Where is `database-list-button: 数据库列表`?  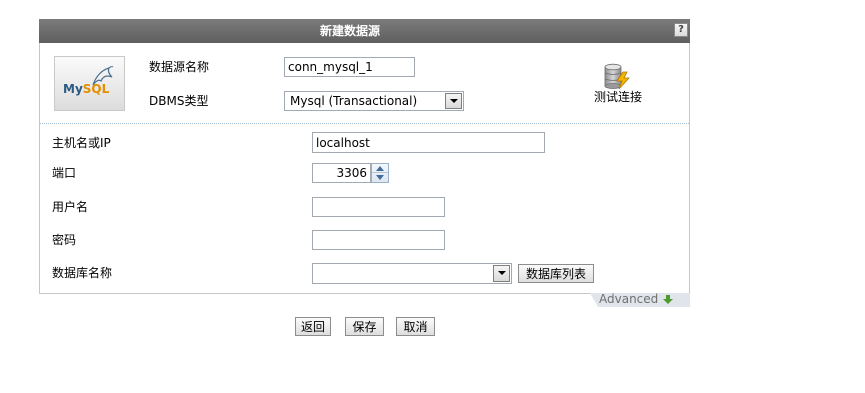
database-list-button: 数据库列表 is located at coordinates (556, 273).